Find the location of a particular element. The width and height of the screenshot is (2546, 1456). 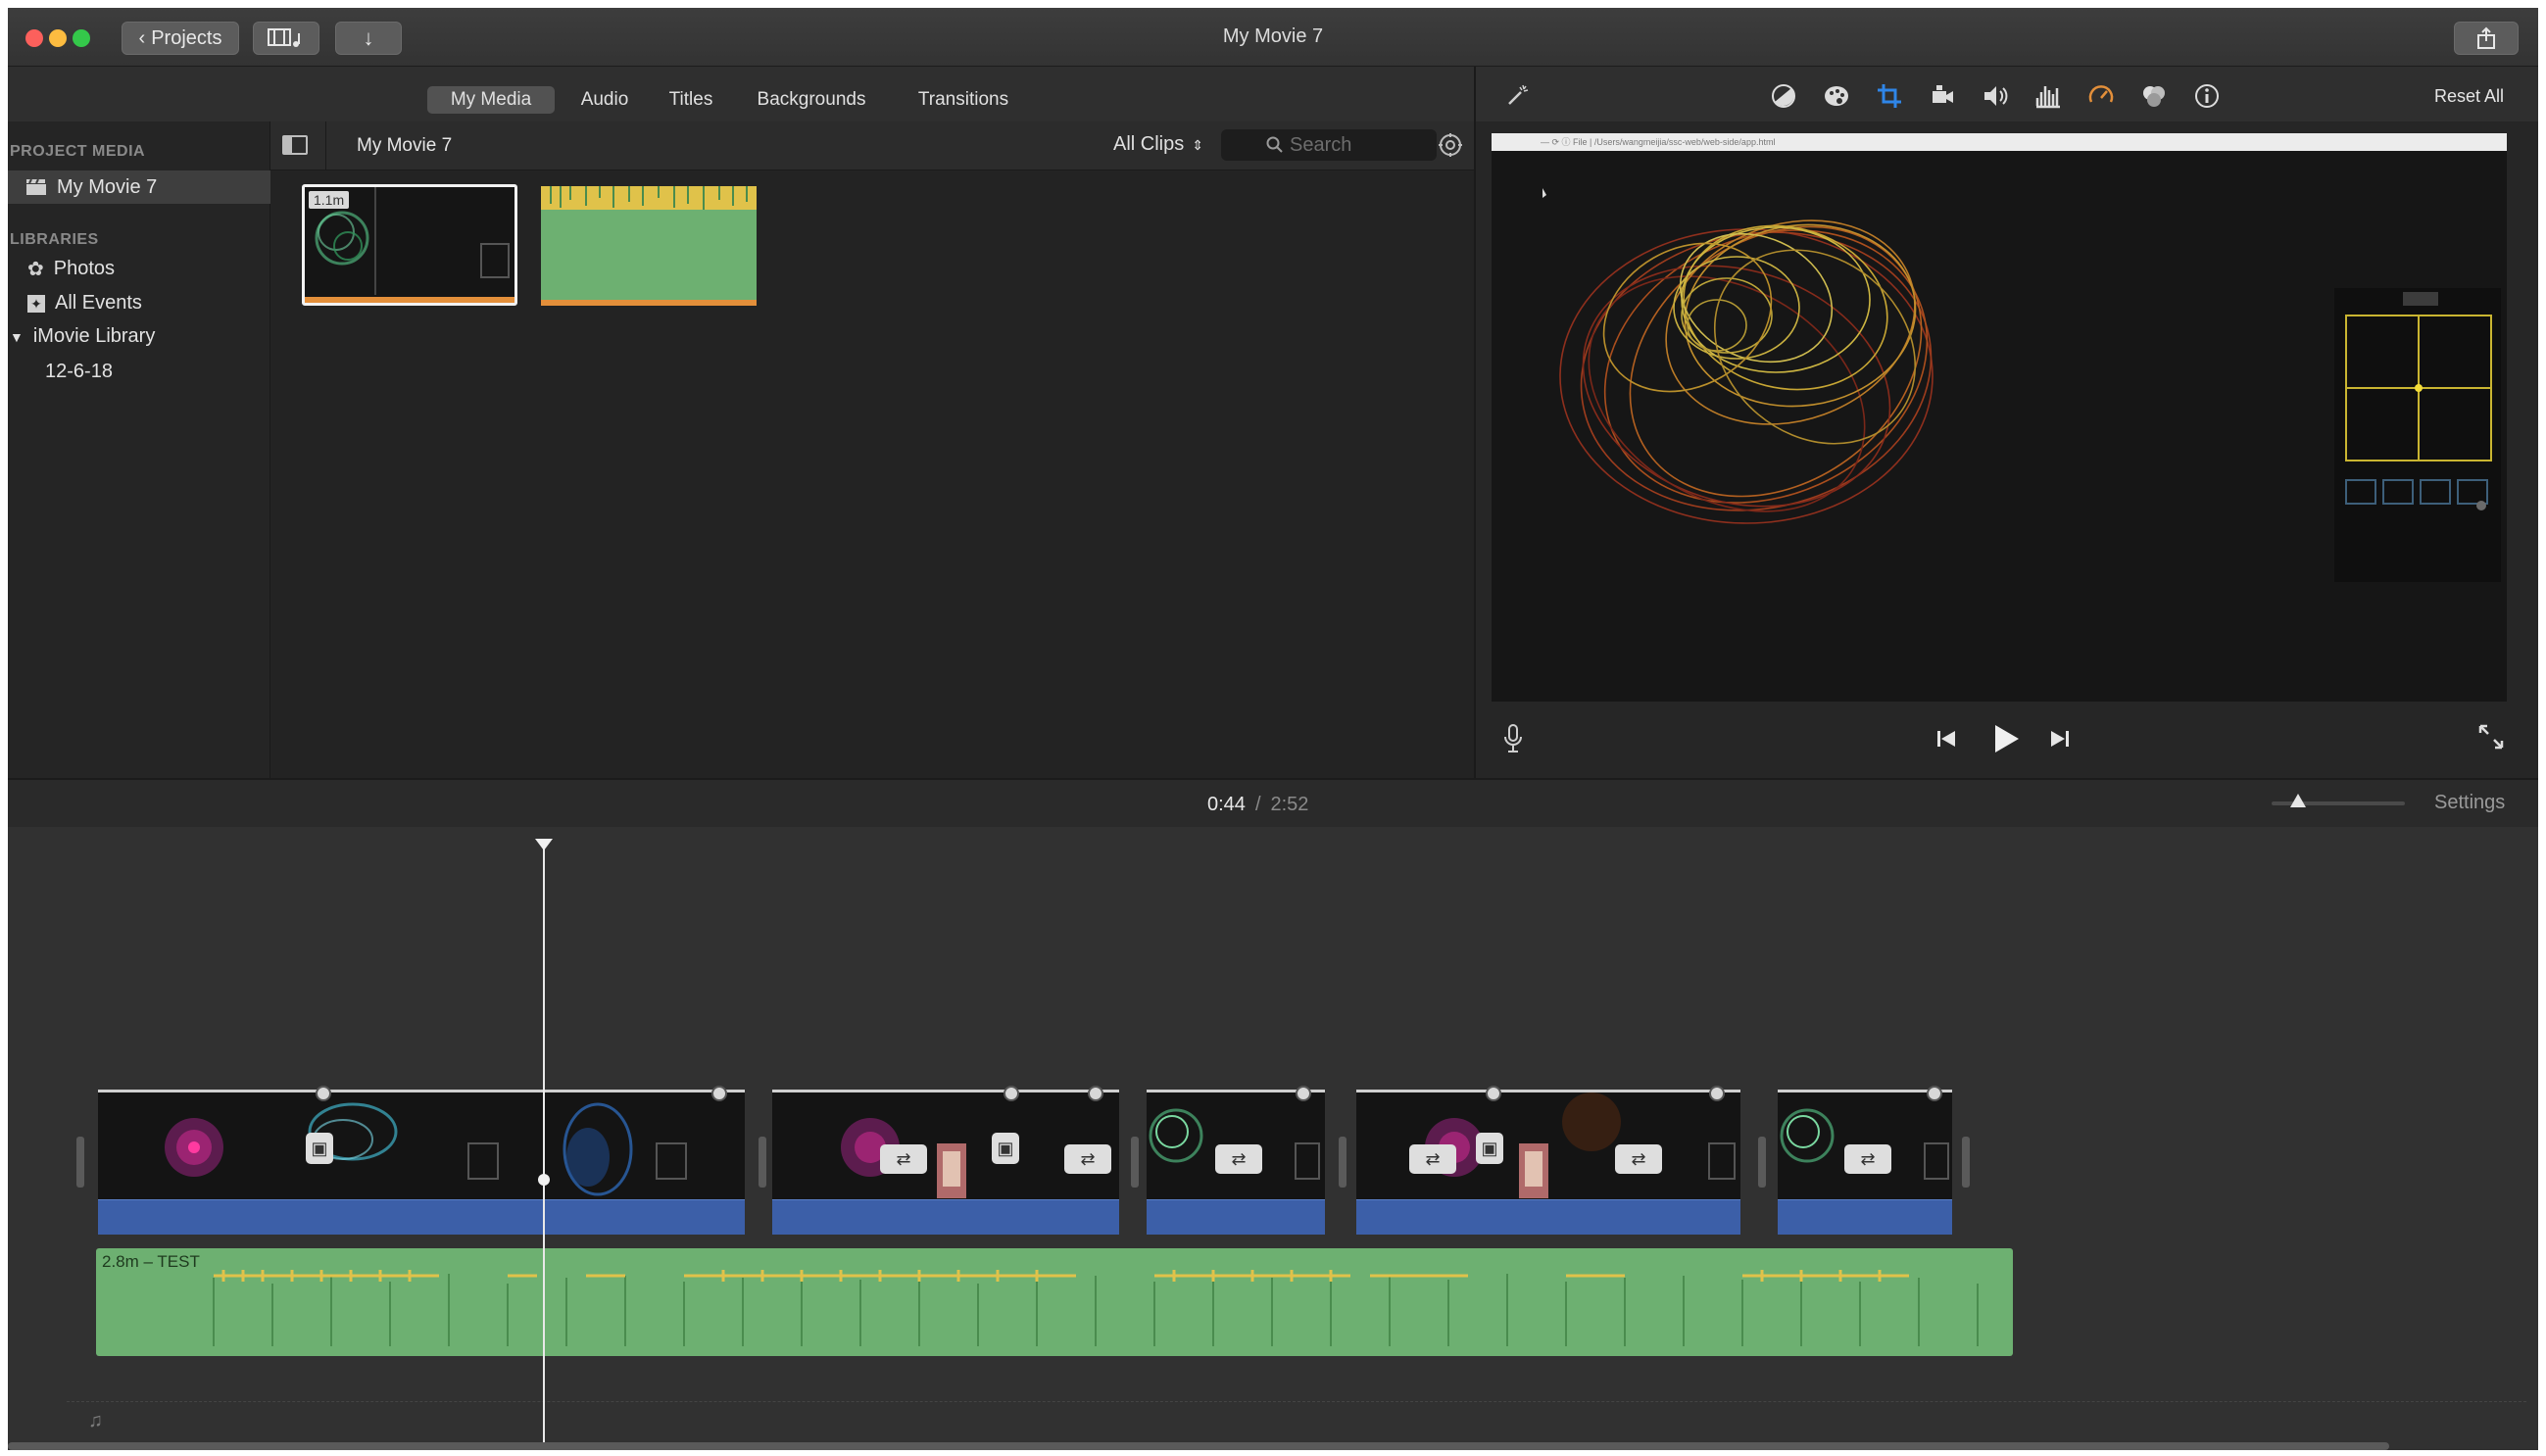

tab-transitions: Transitions is located at coordinates (963, 100).